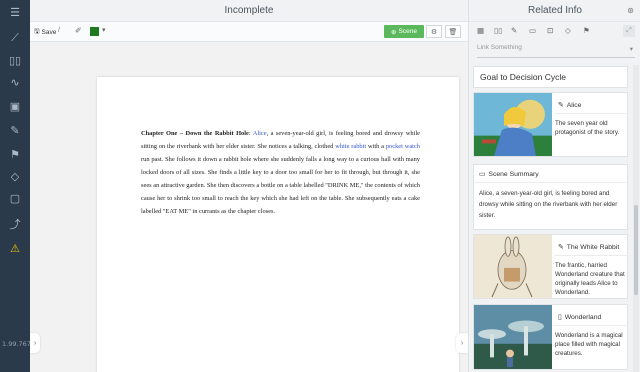  I want to click on save-button: 🖫 Save, so click(45, 32).